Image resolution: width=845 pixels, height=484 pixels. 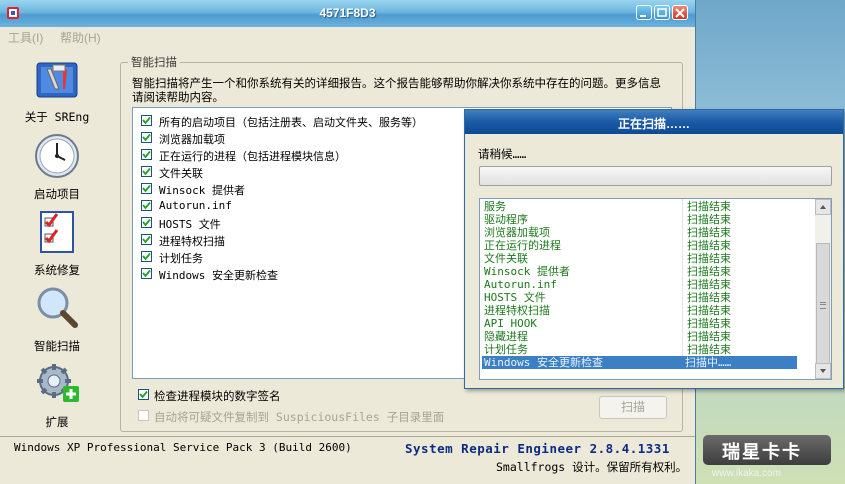 What do you see at coordinates (192, 139) in the screenshot?
I see `option-label: 浏览器加载项` at bounding box center [192, 139].